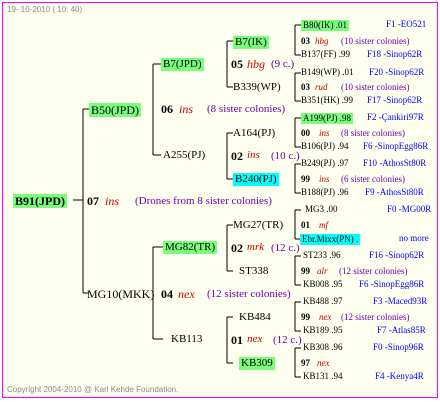 This screenshot has height=402, width=440. I want to click on ancestor-origin: F20 -Sinop62R, so click(397, 72).